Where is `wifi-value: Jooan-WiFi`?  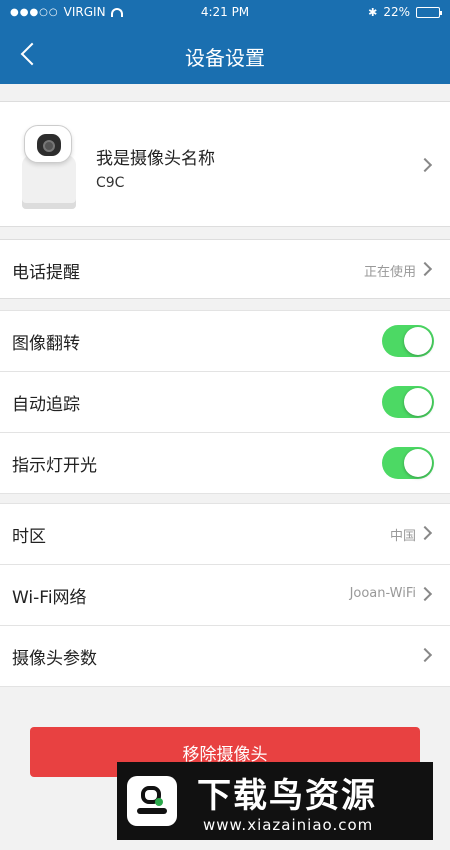 wifi-value: Jooan-WiFi is located at coordinates (382, 593).